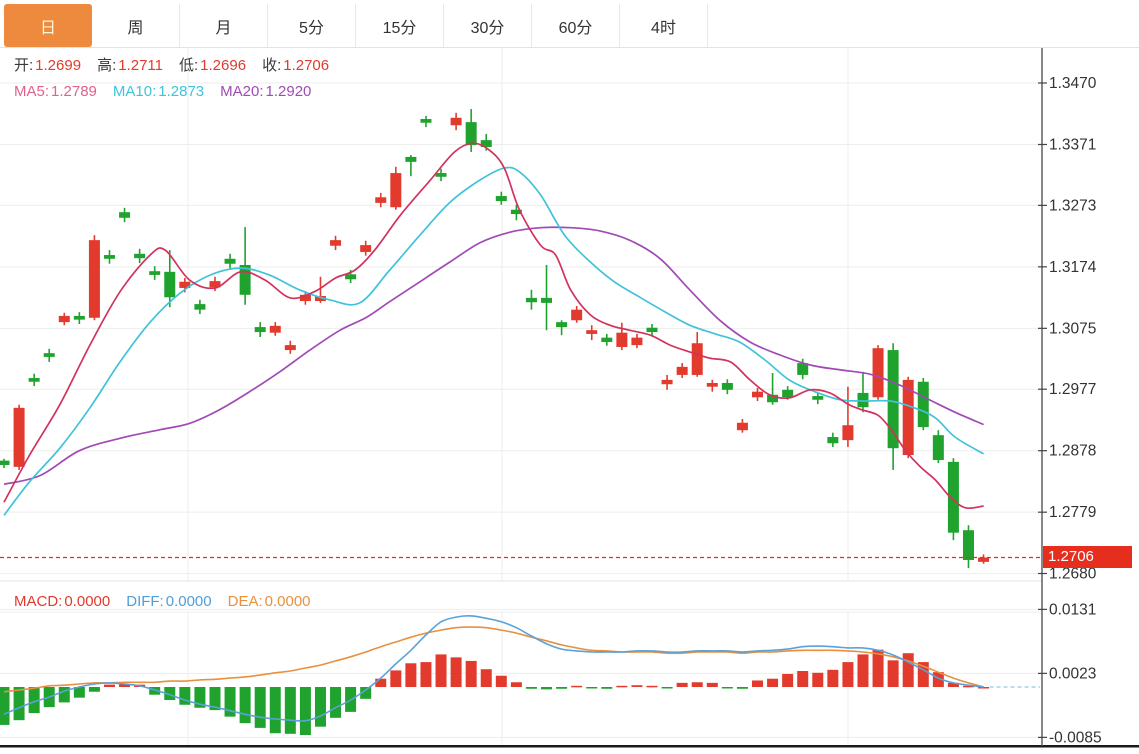 This screenshot has width=1139, height=754. I want to click on axis-tick-label: -0.0085, so click(1075, 737).